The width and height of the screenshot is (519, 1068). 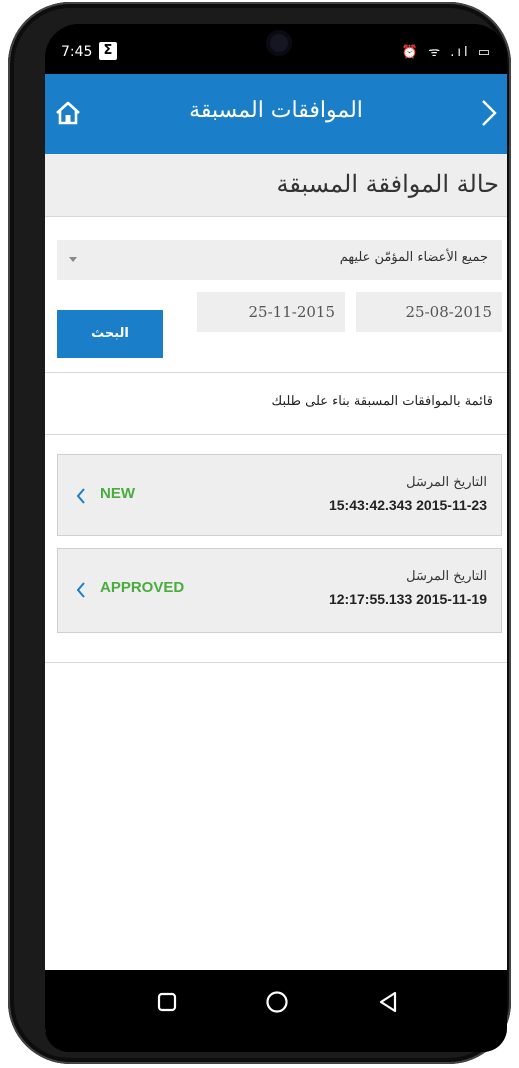 What do you see at coordinates (77, 52) in the screenshot?
I see `status-time: 7:45` at bounding box center [77, 52].